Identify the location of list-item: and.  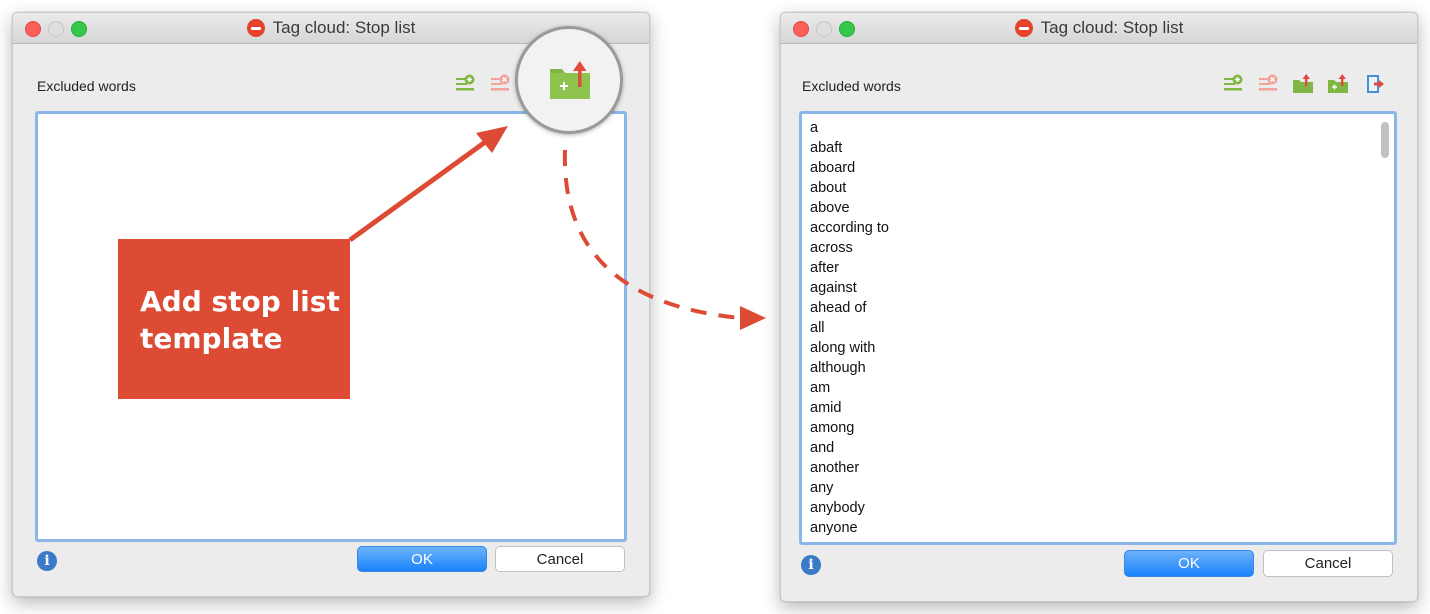
(849, 448).